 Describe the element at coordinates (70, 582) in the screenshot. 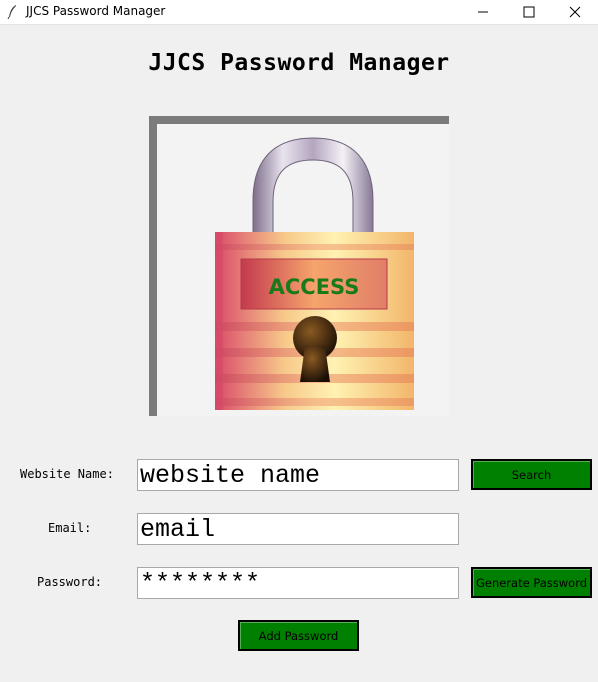

I see `password-label: Password:` at that location.